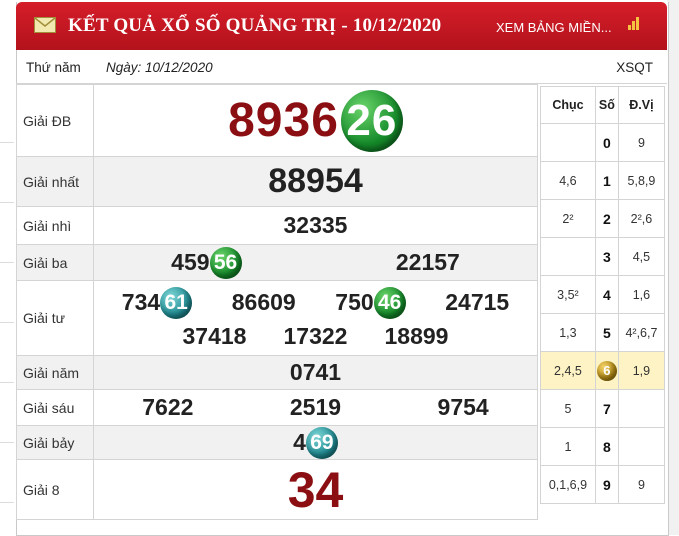 This screenshot has width=679, height=536. I want to click on prize-label: Giải ĐB, so click(55, 120).